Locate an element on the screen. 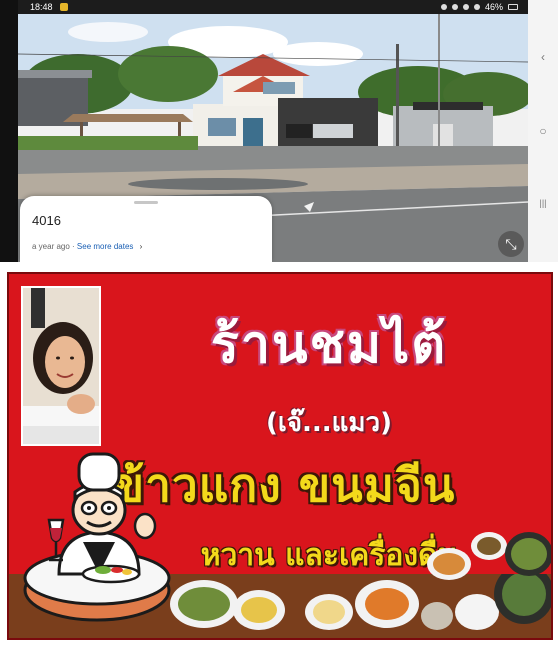 This screenshot has width=558, height=645. status-time: 18:48 is located at coordinates (41, 7).